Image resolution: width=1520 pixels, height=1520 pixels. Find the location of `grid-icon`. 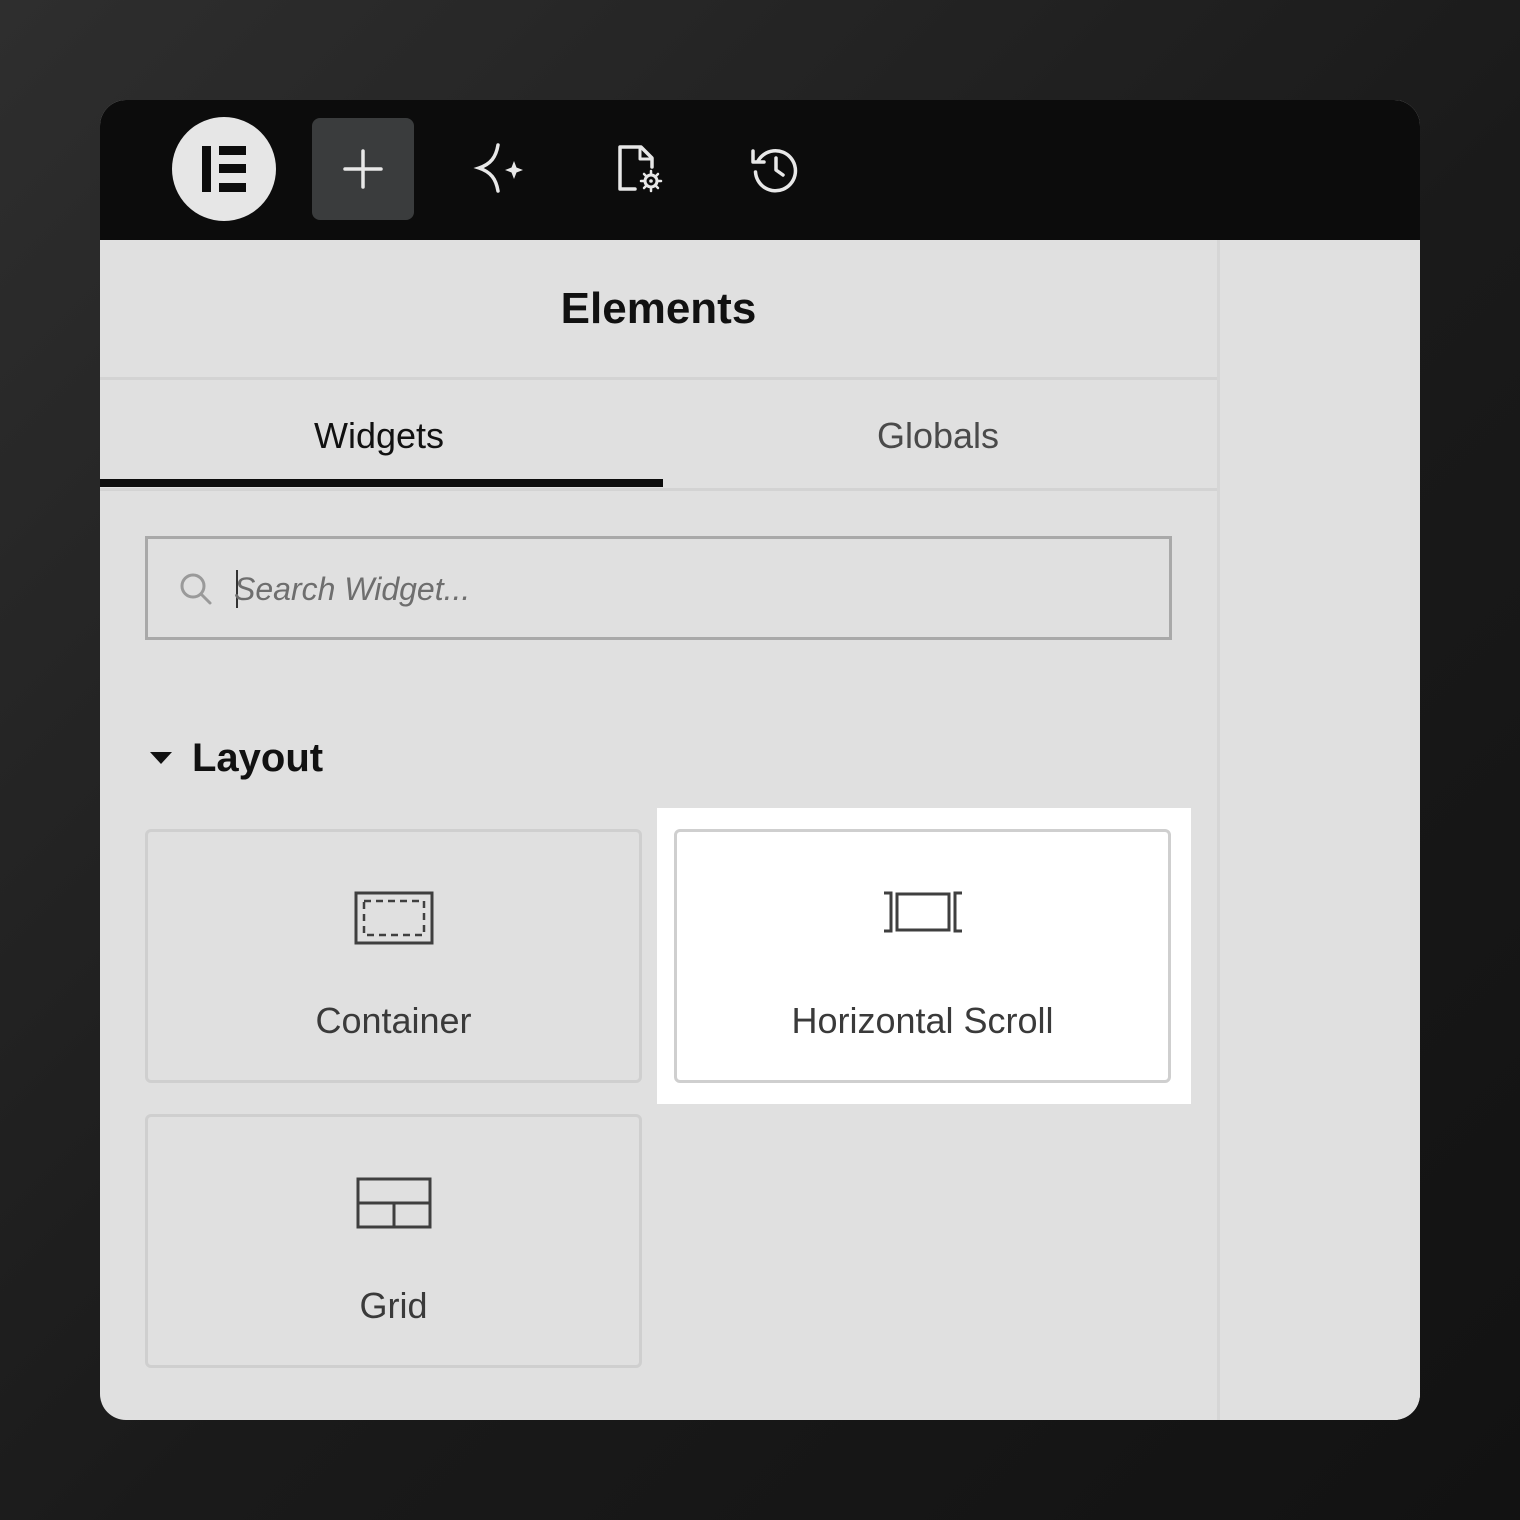

grid-icon is located at coordinates (393, 1203).